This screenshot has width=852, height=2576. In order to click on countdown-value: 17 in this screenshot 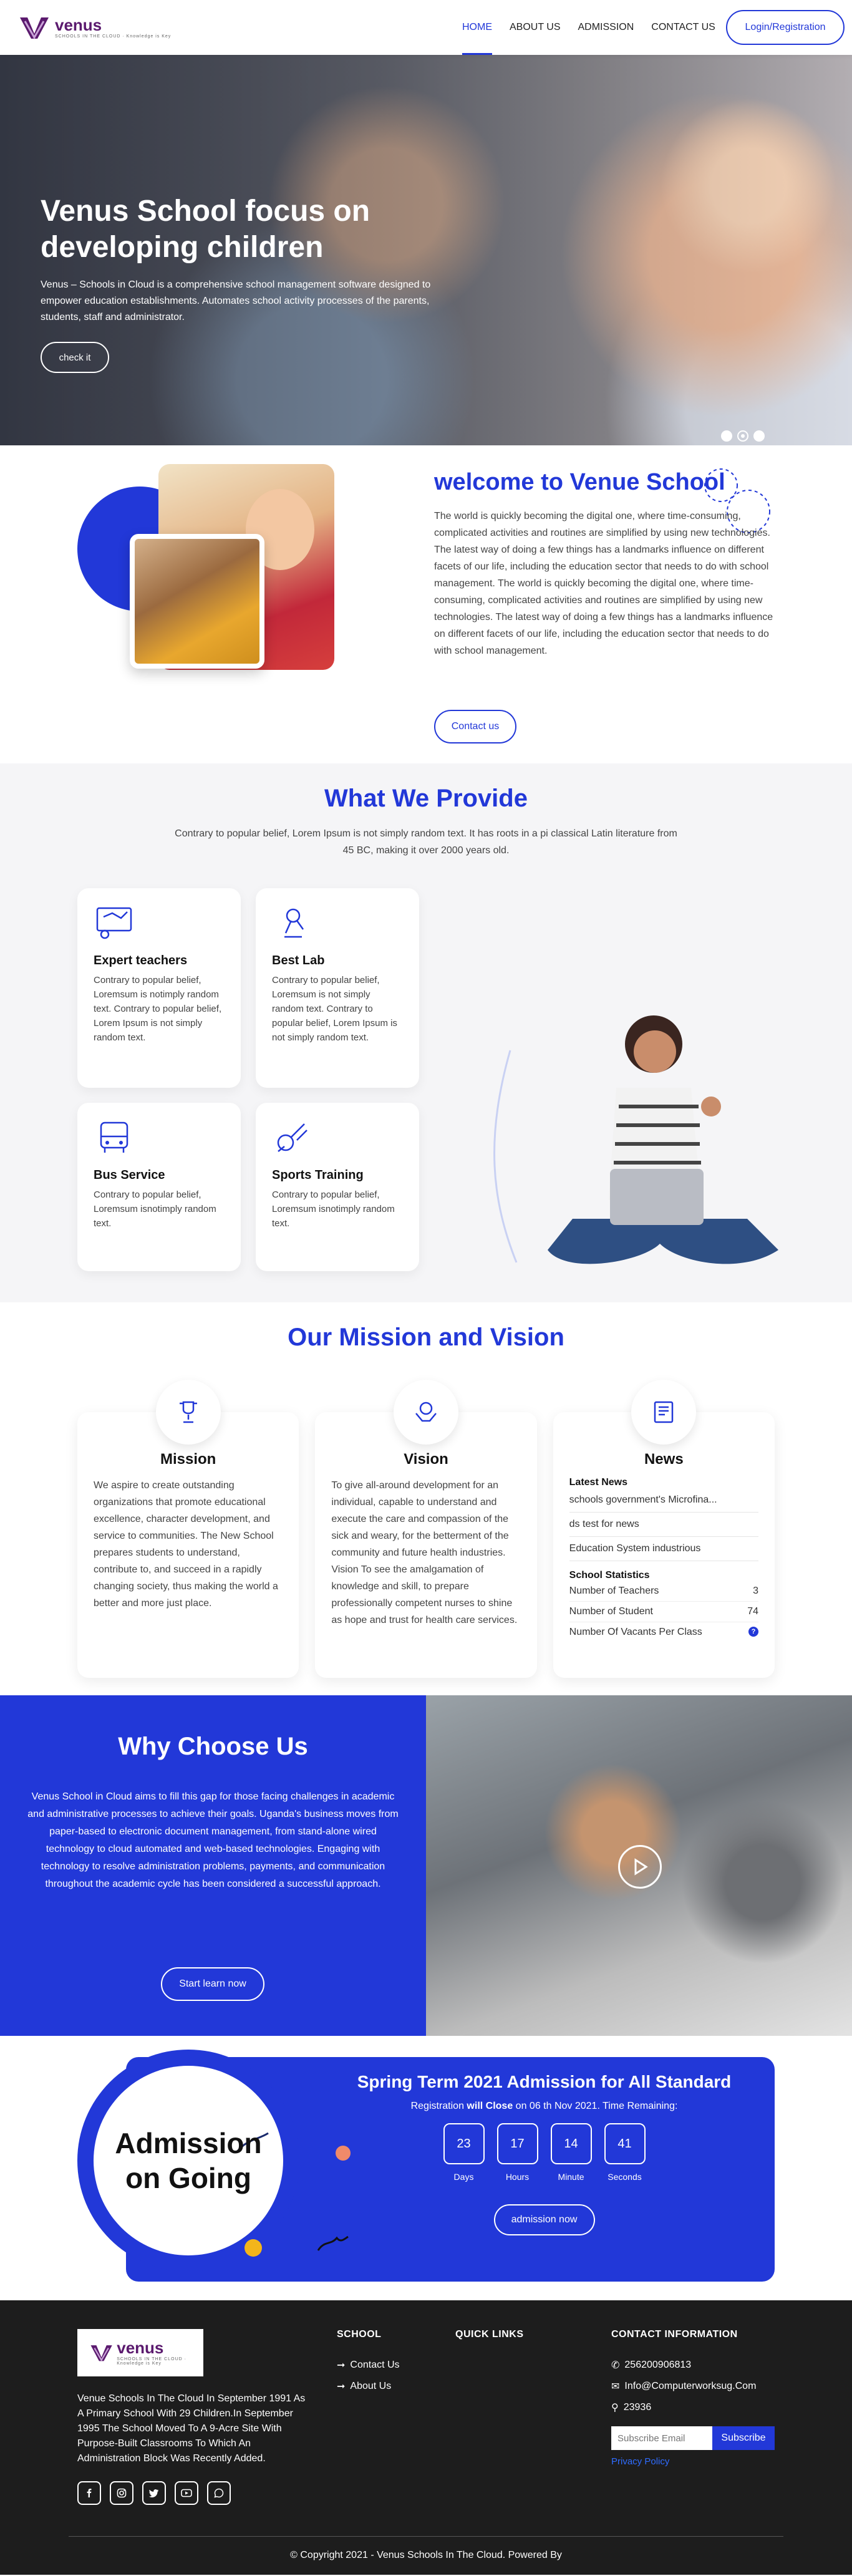, I will do `click(517, 2143)`.